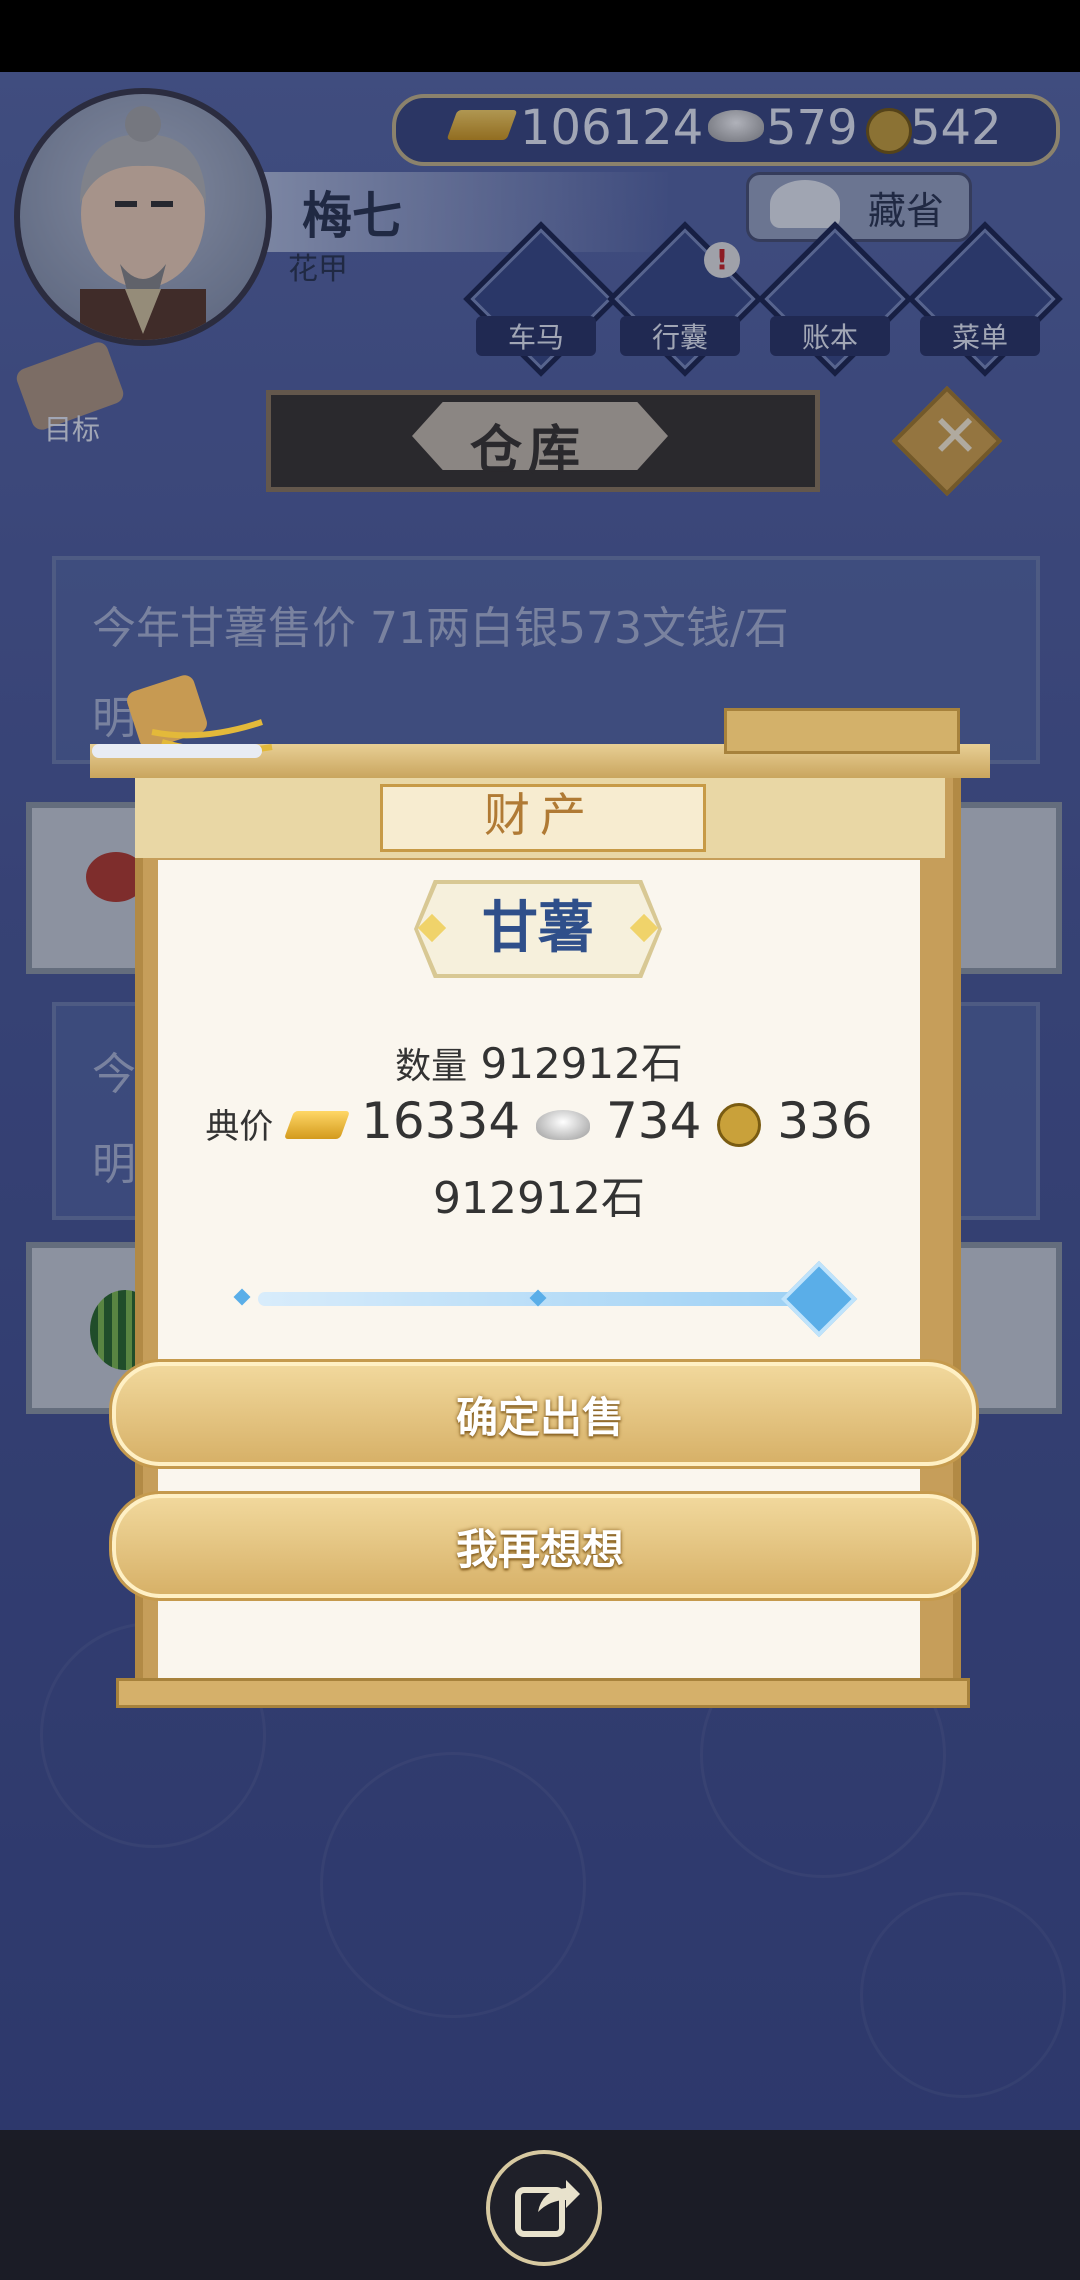 The height and width of the screenshot is (2280, 1080). What do you see at coordinates (539, 1417) in the screenshot?
I see `confirm-sell-label: 确定出售` at bounding box center [539, 1417].